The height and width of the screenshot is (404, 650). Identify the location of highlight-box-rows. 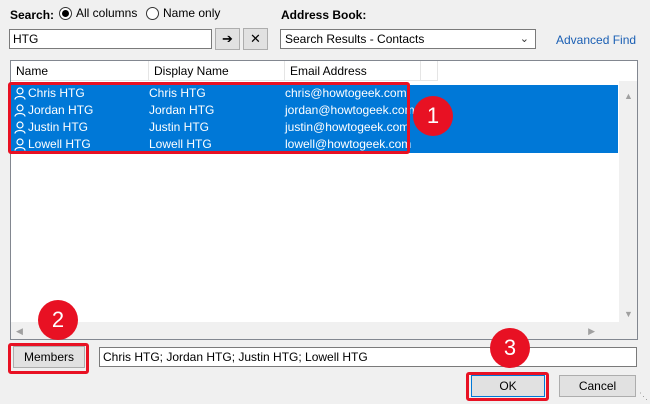
(209, 118).